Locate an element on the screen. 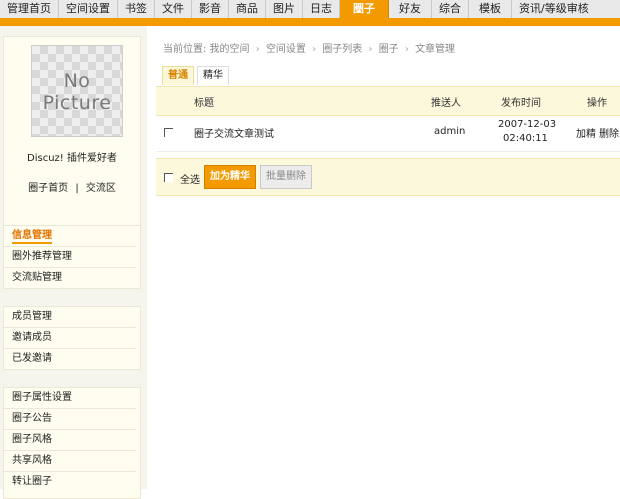 The width and height of the screenshot is (620, 499). avatar: No Picture is located at coordinates (77, 91).